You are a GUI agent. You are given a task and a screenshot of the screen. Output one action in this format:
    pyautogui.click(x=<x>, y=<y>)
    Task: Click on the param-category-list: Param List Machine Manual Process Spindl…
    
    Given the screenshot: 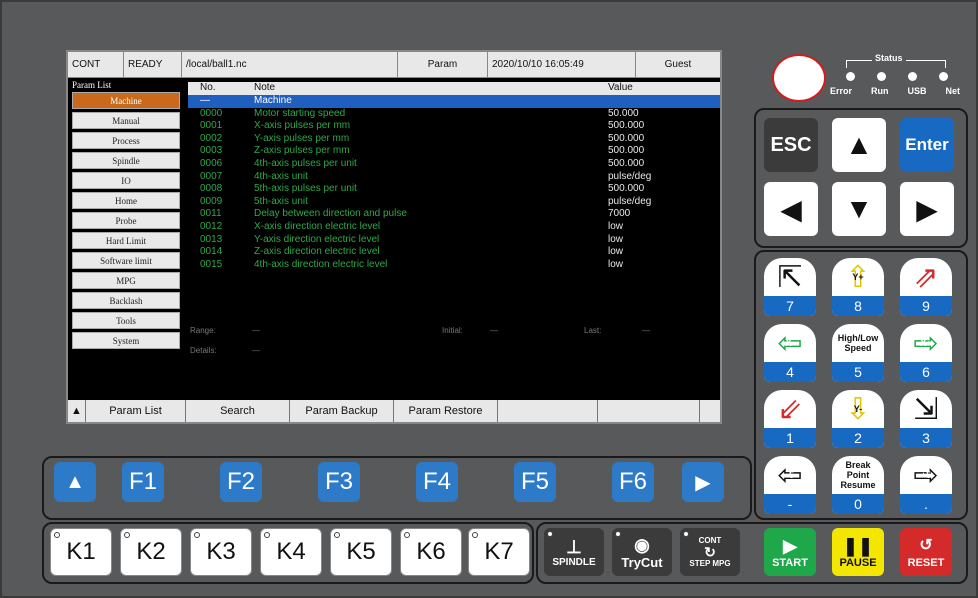 What is the action you would take?
    pyautogui.click(x=127, y=239)
    